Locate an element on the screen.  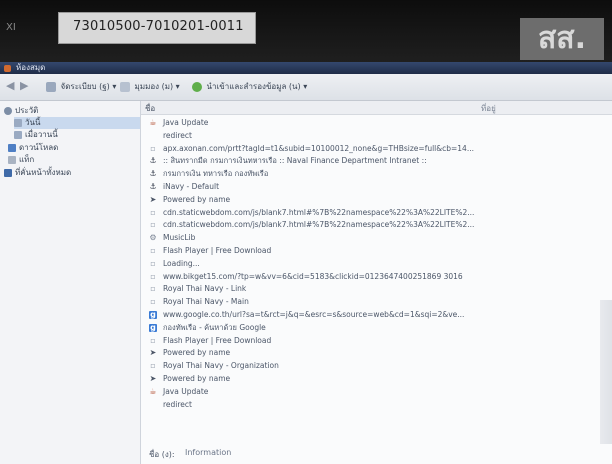
app-icon is located at coordinates (7, 68).